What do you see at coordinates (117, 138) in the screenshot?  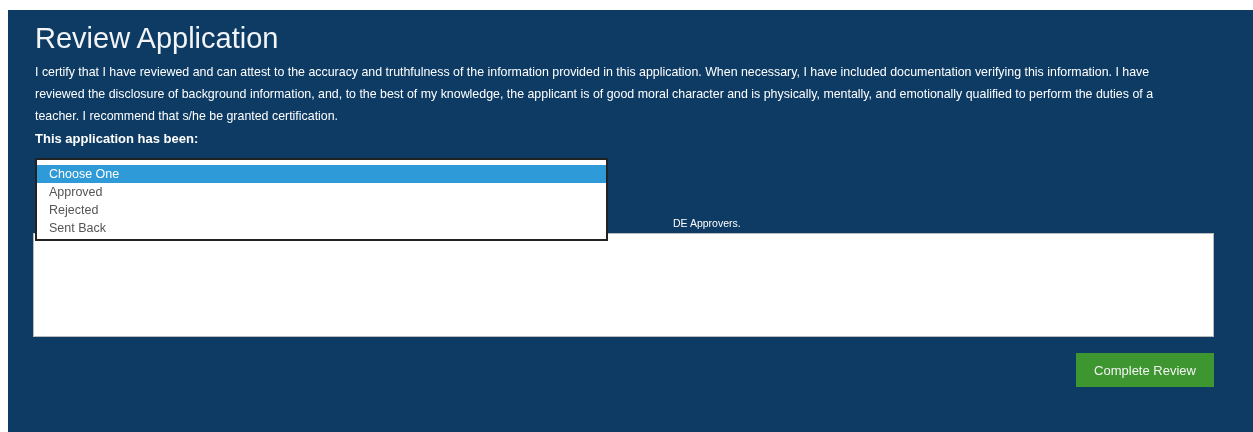 I see `status-label: This application has been:` at bounding box center [117, 138].